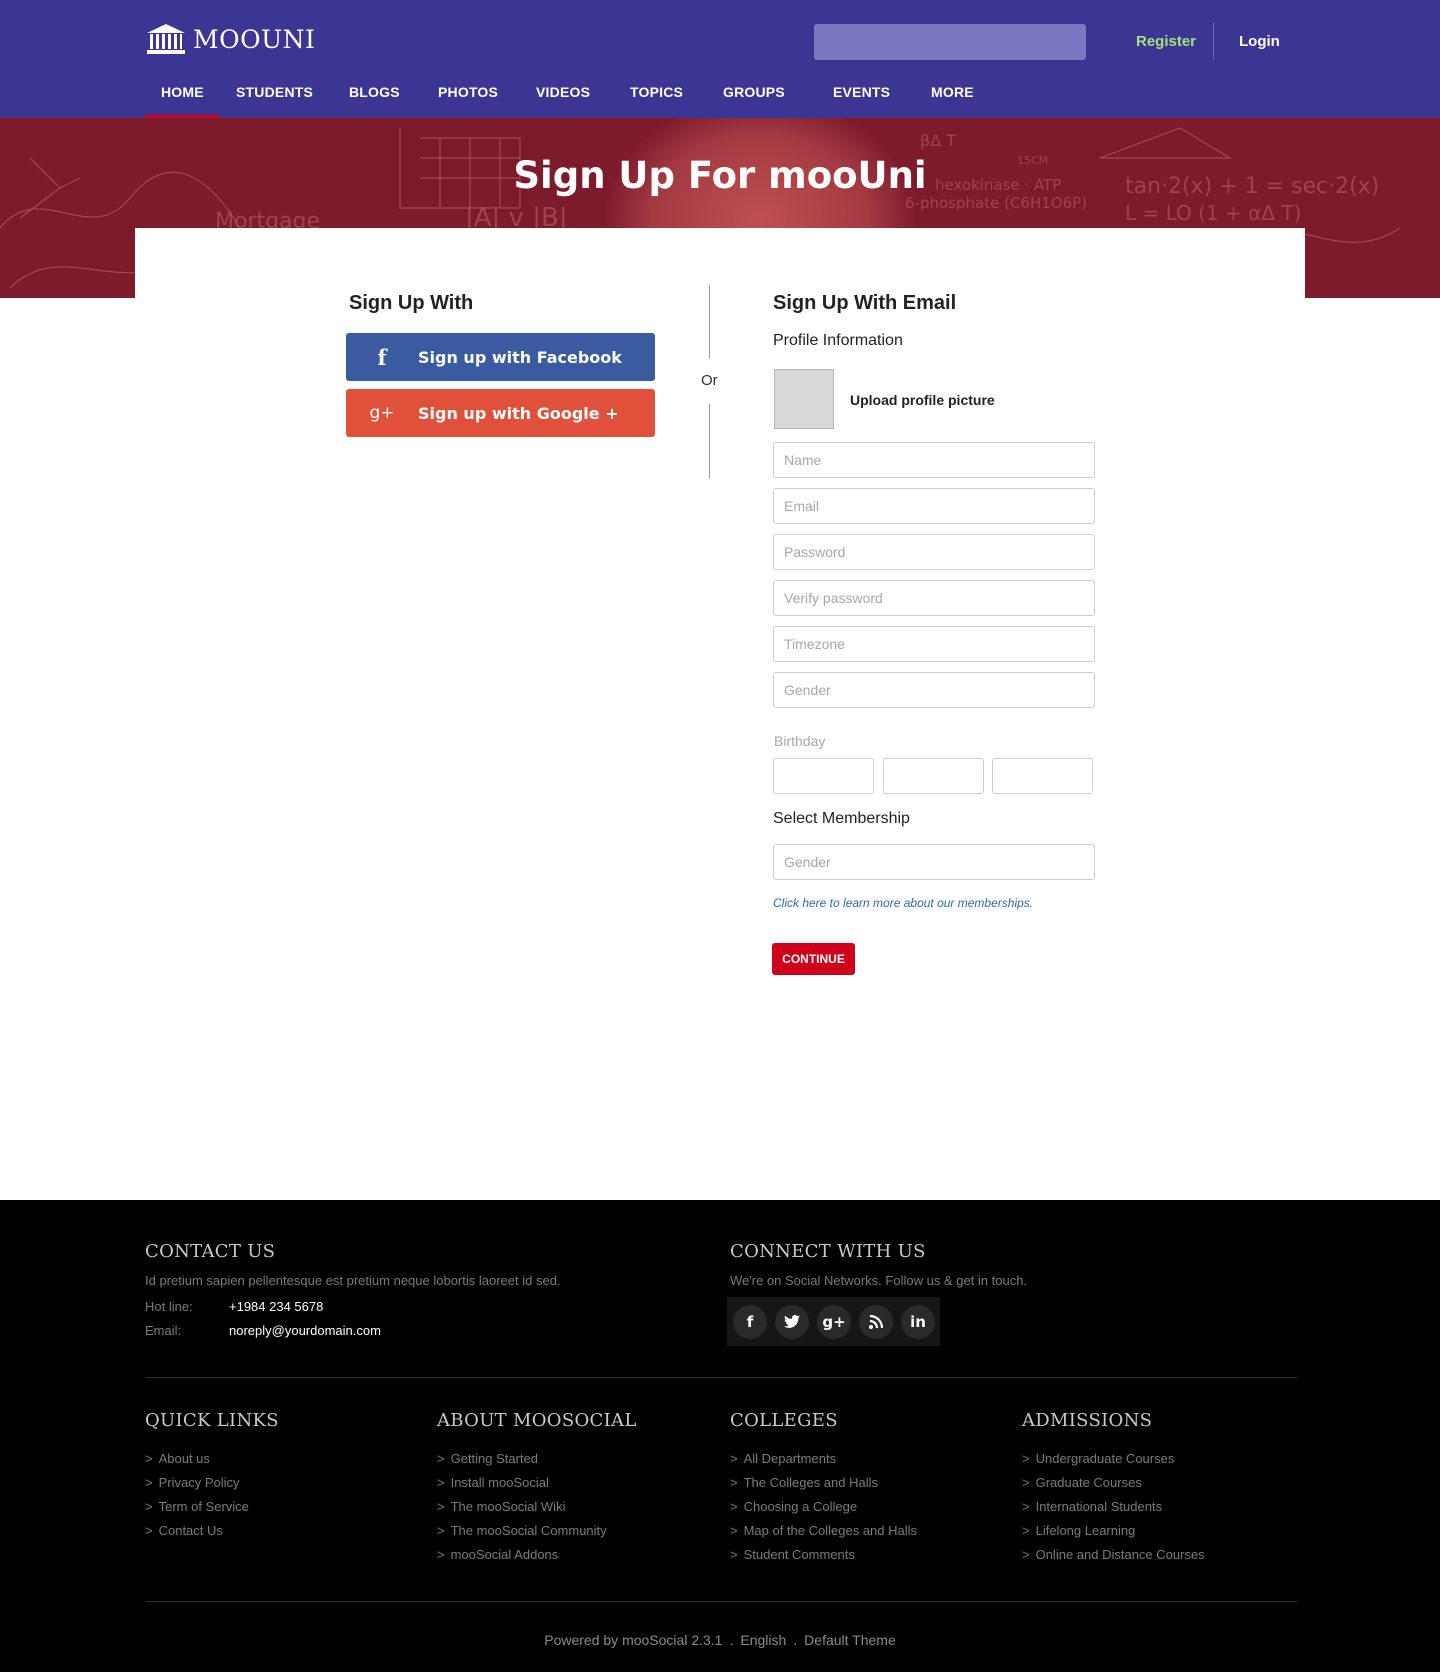 The image size is (1440, 1672). What do you see at coordinates (1259, 41) in the screenshot?
I see `login-link: Login` at bounding box center [1259, 41].